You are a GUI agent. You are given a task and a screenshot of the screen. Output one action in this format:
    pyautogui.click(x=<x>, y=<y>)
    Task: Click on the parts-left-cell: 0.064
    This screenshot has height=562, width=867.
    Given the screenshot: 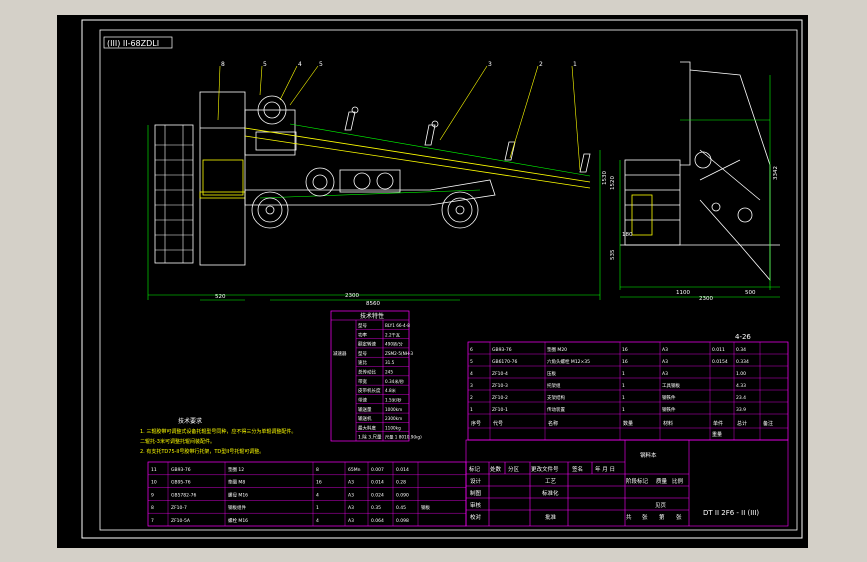 What is the action you would take?
    pyautogui.click(x=377, y=521)
    